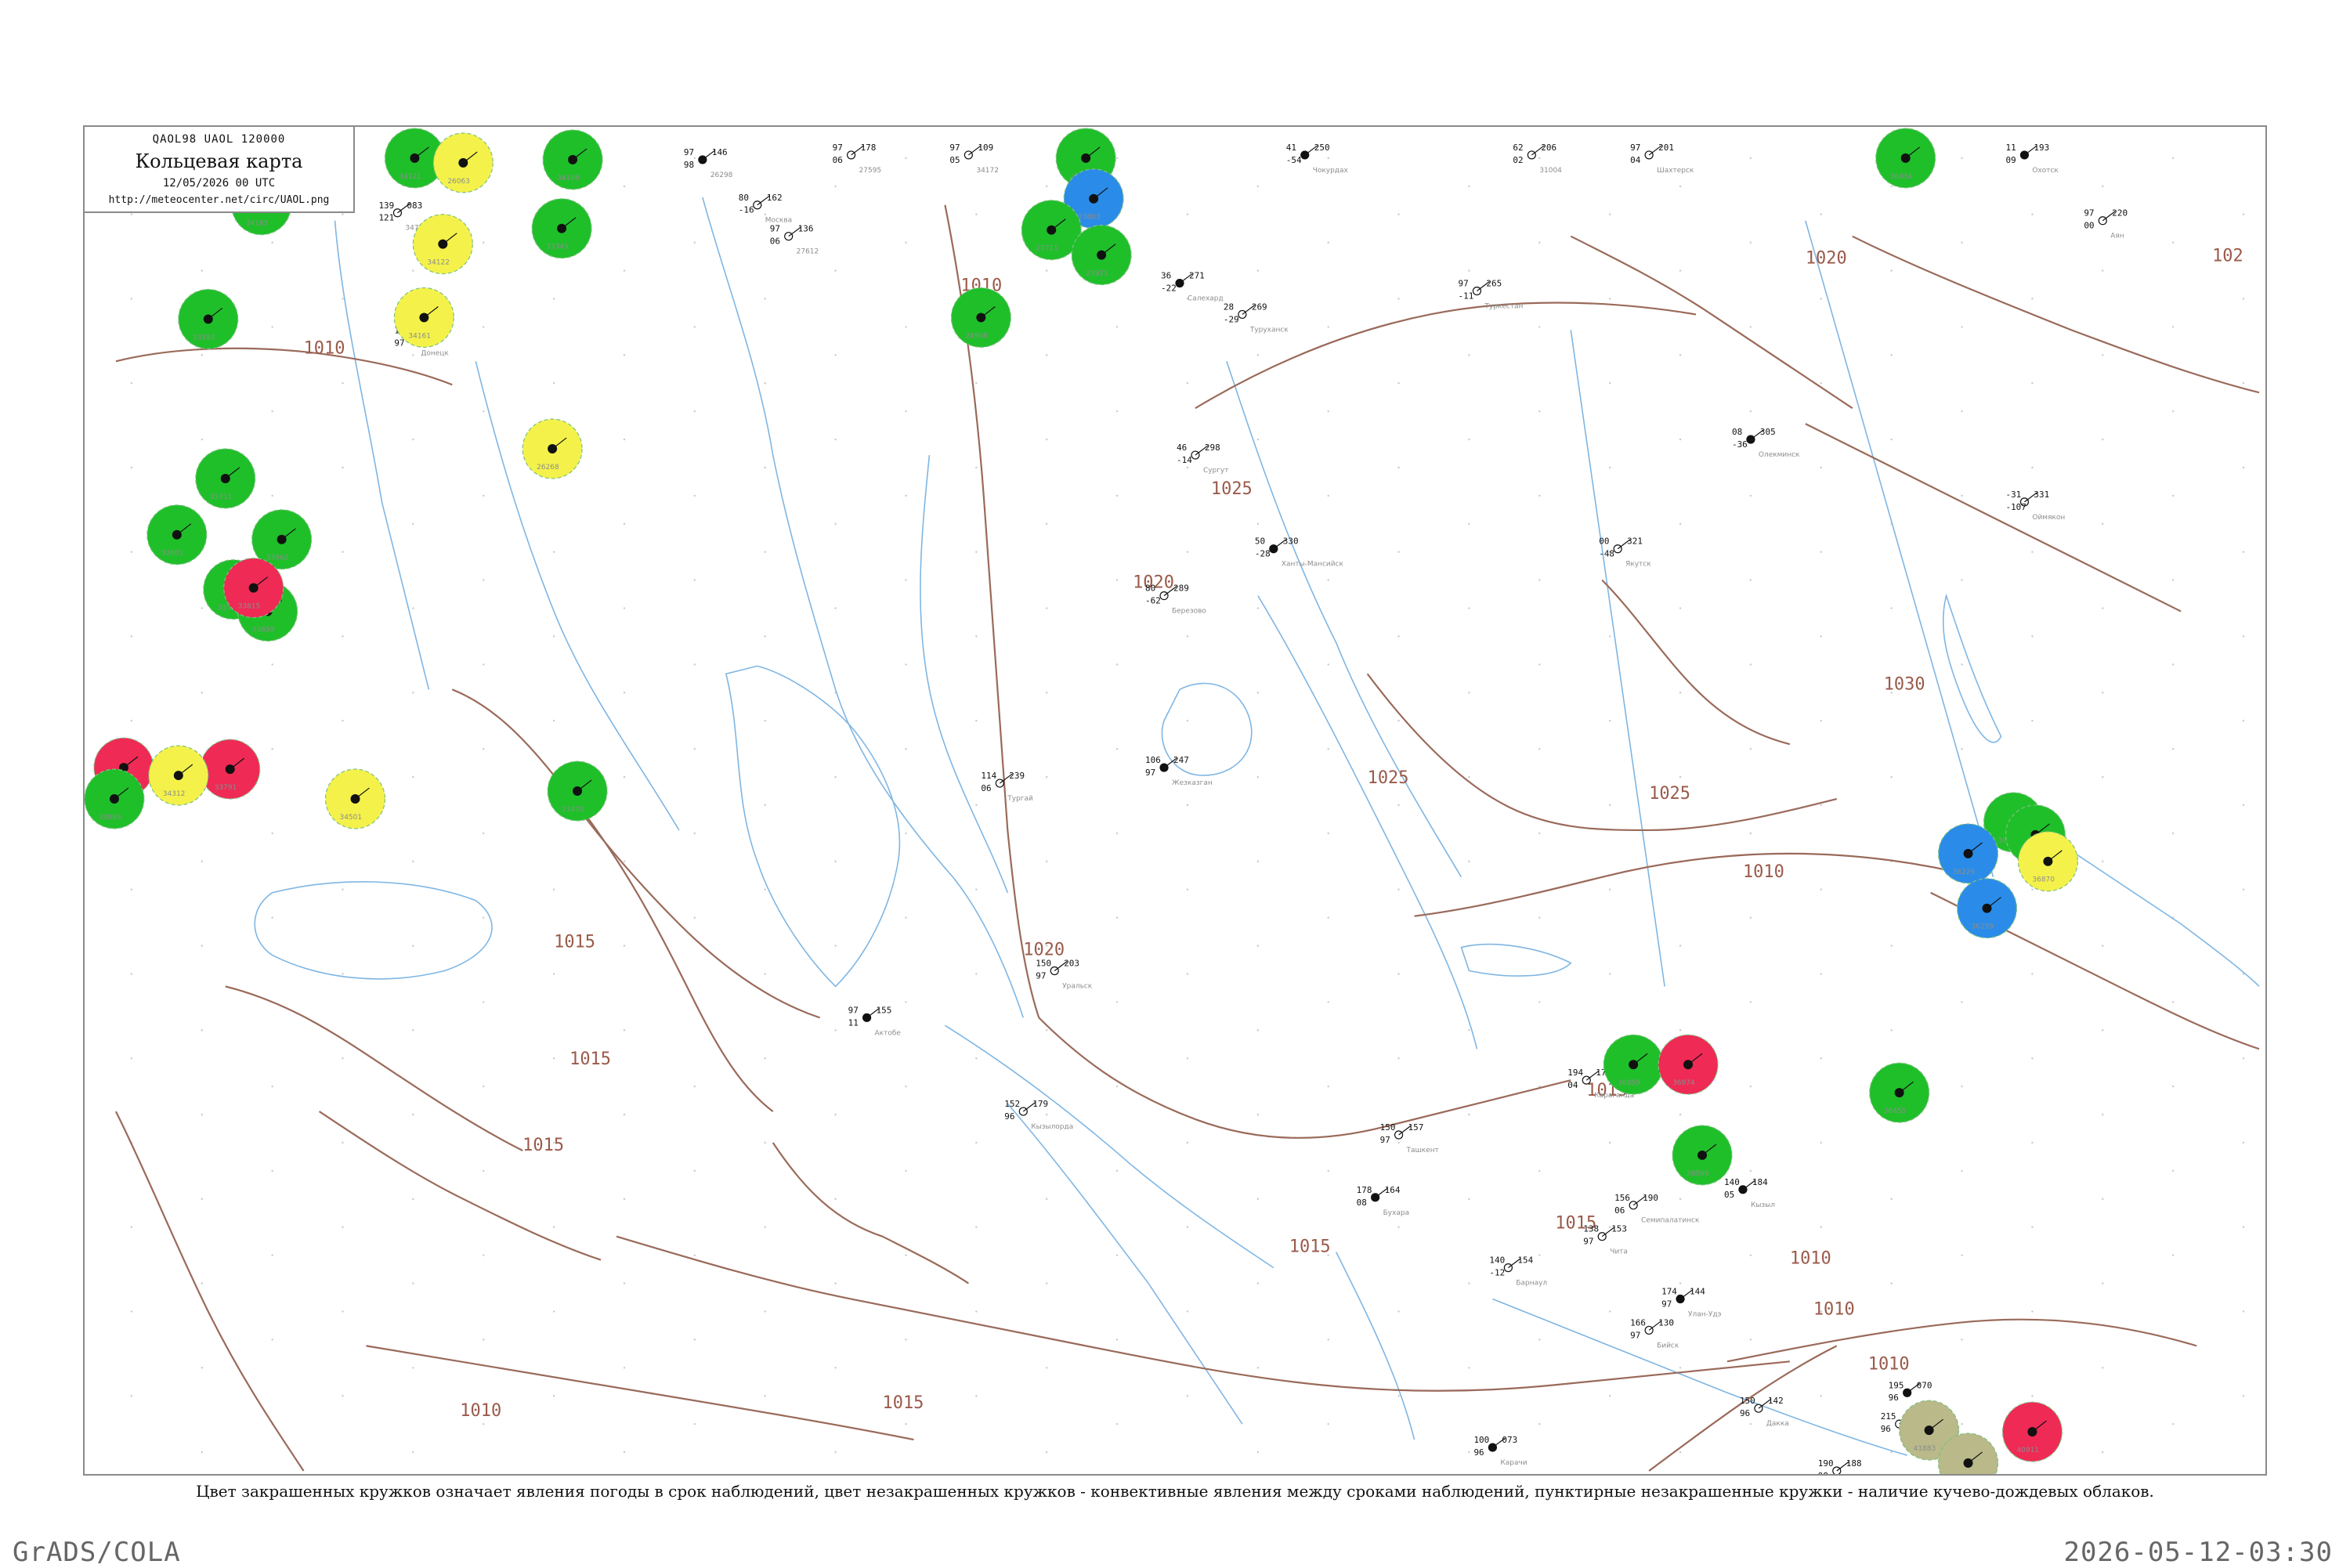  What do you see at coordinates (1375, 1346) in the screenshot?
I see `river-indus` at bounding box center [1375, 1346].